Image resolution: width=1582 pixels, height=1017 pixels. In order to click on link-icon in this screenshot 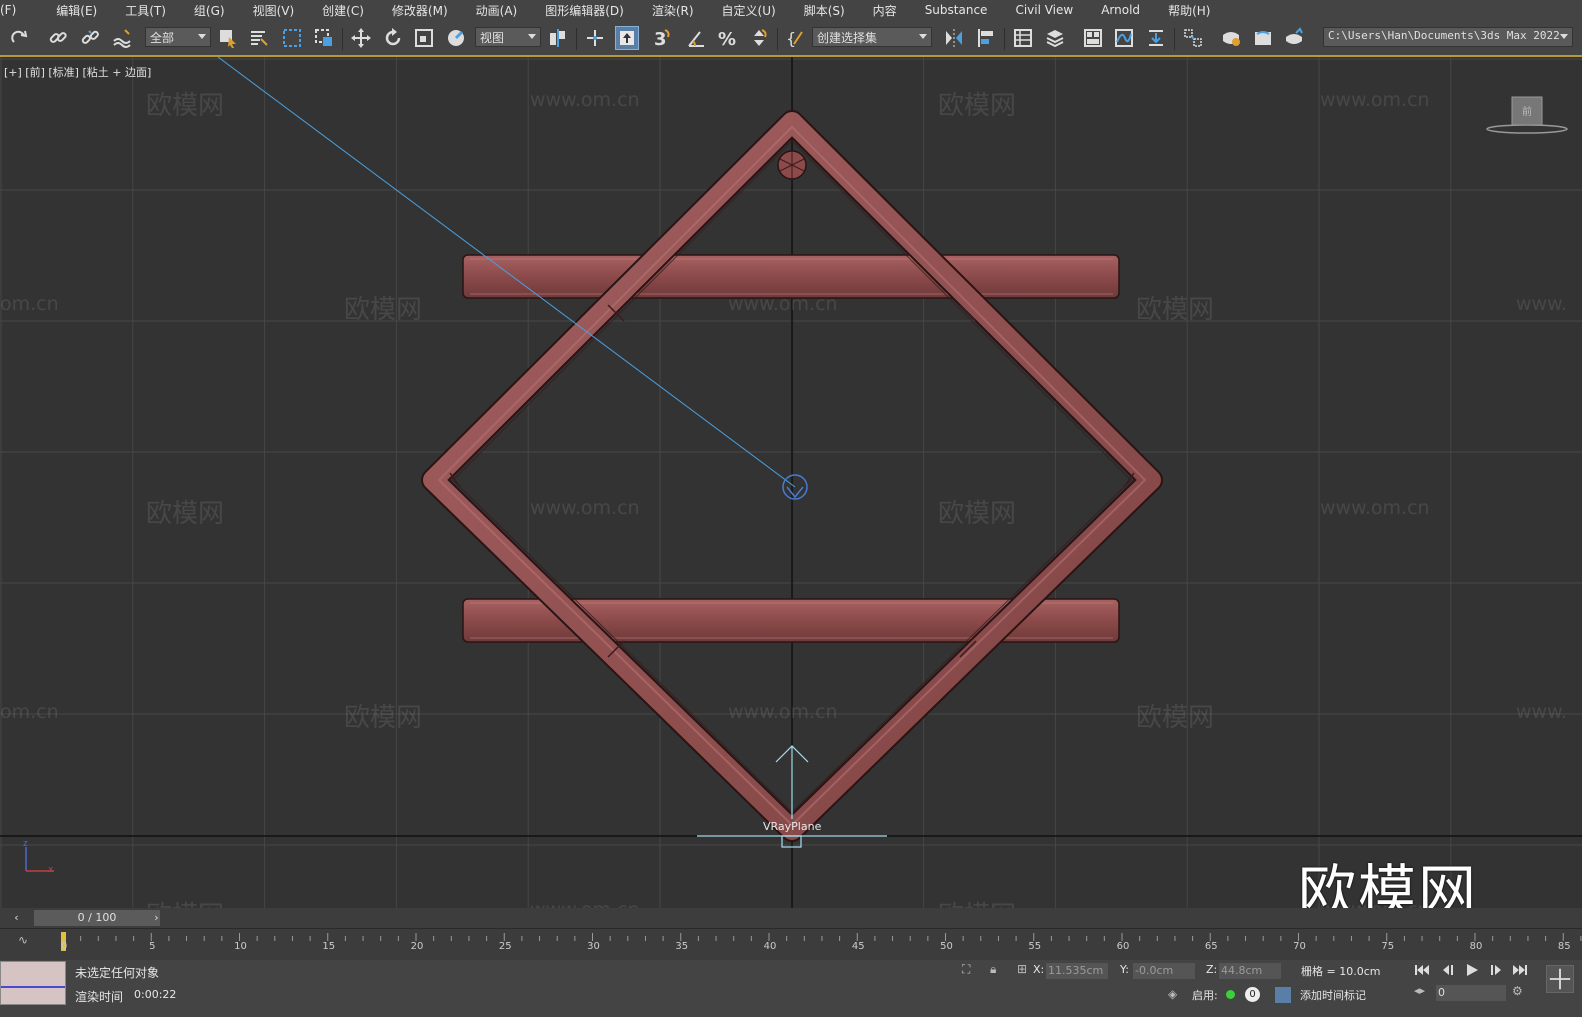, I will do `click(58, 38)`.